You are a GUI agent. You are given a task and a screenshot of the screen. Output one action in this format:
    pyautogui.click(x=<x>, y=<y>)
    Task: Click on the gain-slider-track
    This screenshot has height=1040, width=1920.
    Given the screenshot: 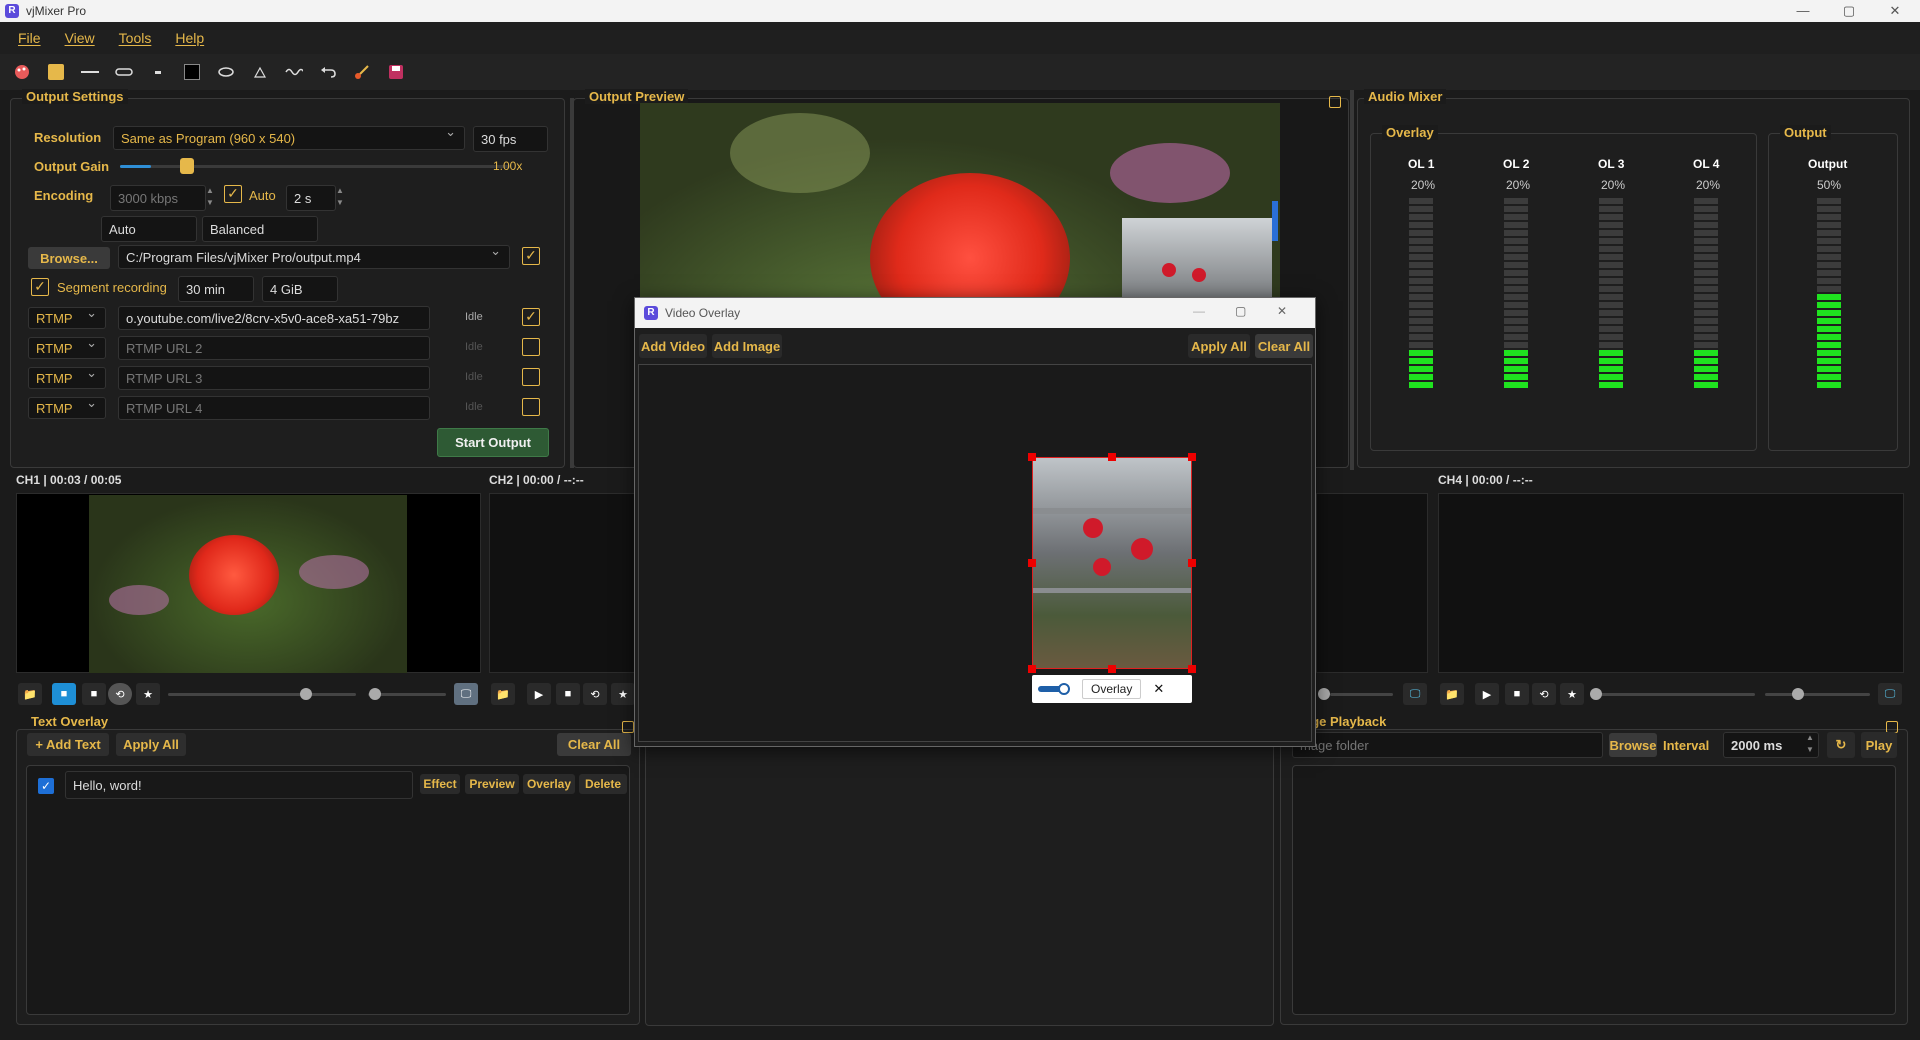 What is the action you would take?
    pyautogui.click(x=315, y=166)
    